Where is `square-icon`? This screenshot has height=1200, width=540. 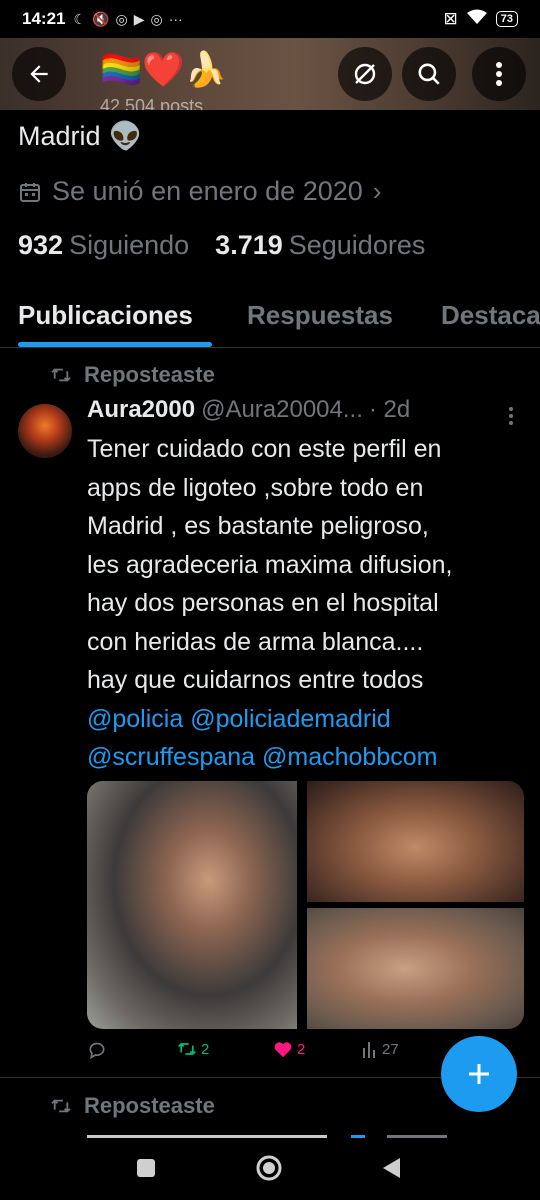
square-icon is located at coordinates (146, 1168).